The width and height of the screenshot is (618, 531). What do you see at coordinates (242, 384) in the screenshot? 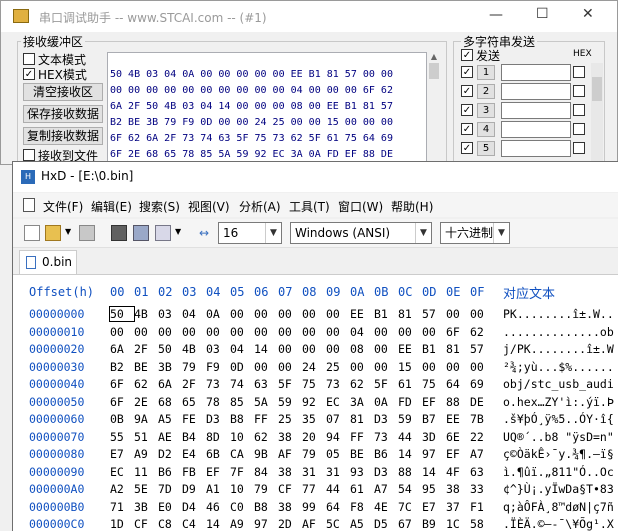
I see `hex-byte: 74` at bounding box center [242, 384].